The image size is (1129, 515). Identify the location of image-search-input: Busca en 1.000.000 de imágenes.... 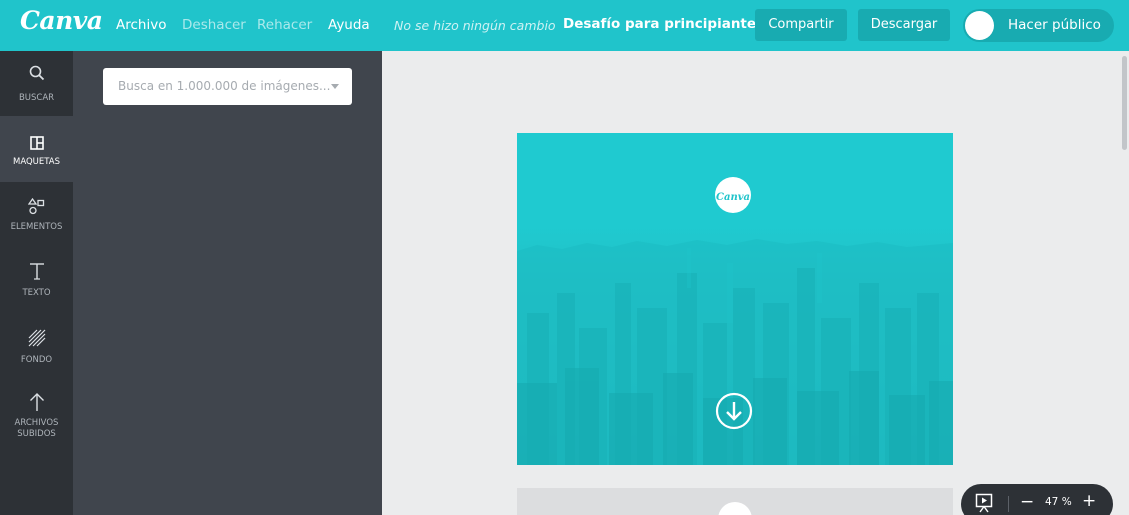
(227, 86).